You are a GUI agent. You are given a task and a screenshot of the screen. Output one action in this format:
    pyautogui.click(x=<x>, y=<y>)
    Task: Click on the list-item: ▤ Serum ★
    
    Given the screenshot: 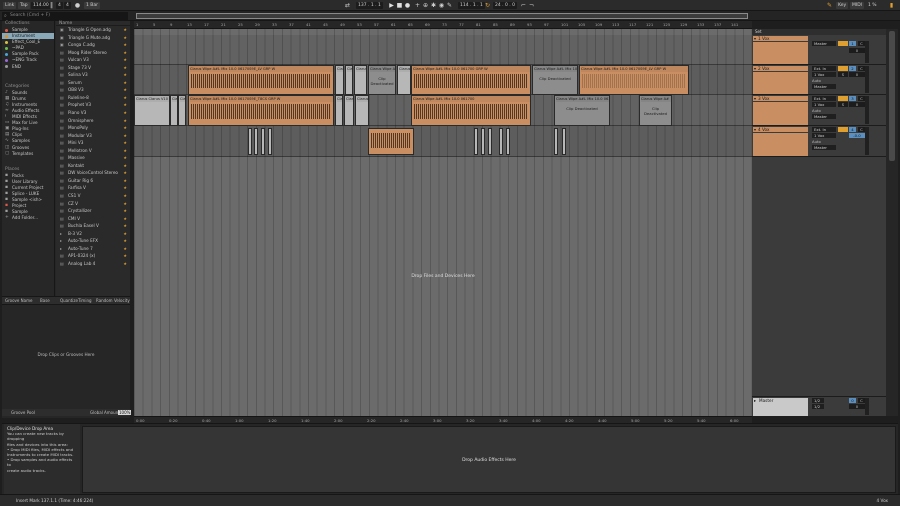 What is the action you would take?
    pyautogui.click(x=93, y=83)
    